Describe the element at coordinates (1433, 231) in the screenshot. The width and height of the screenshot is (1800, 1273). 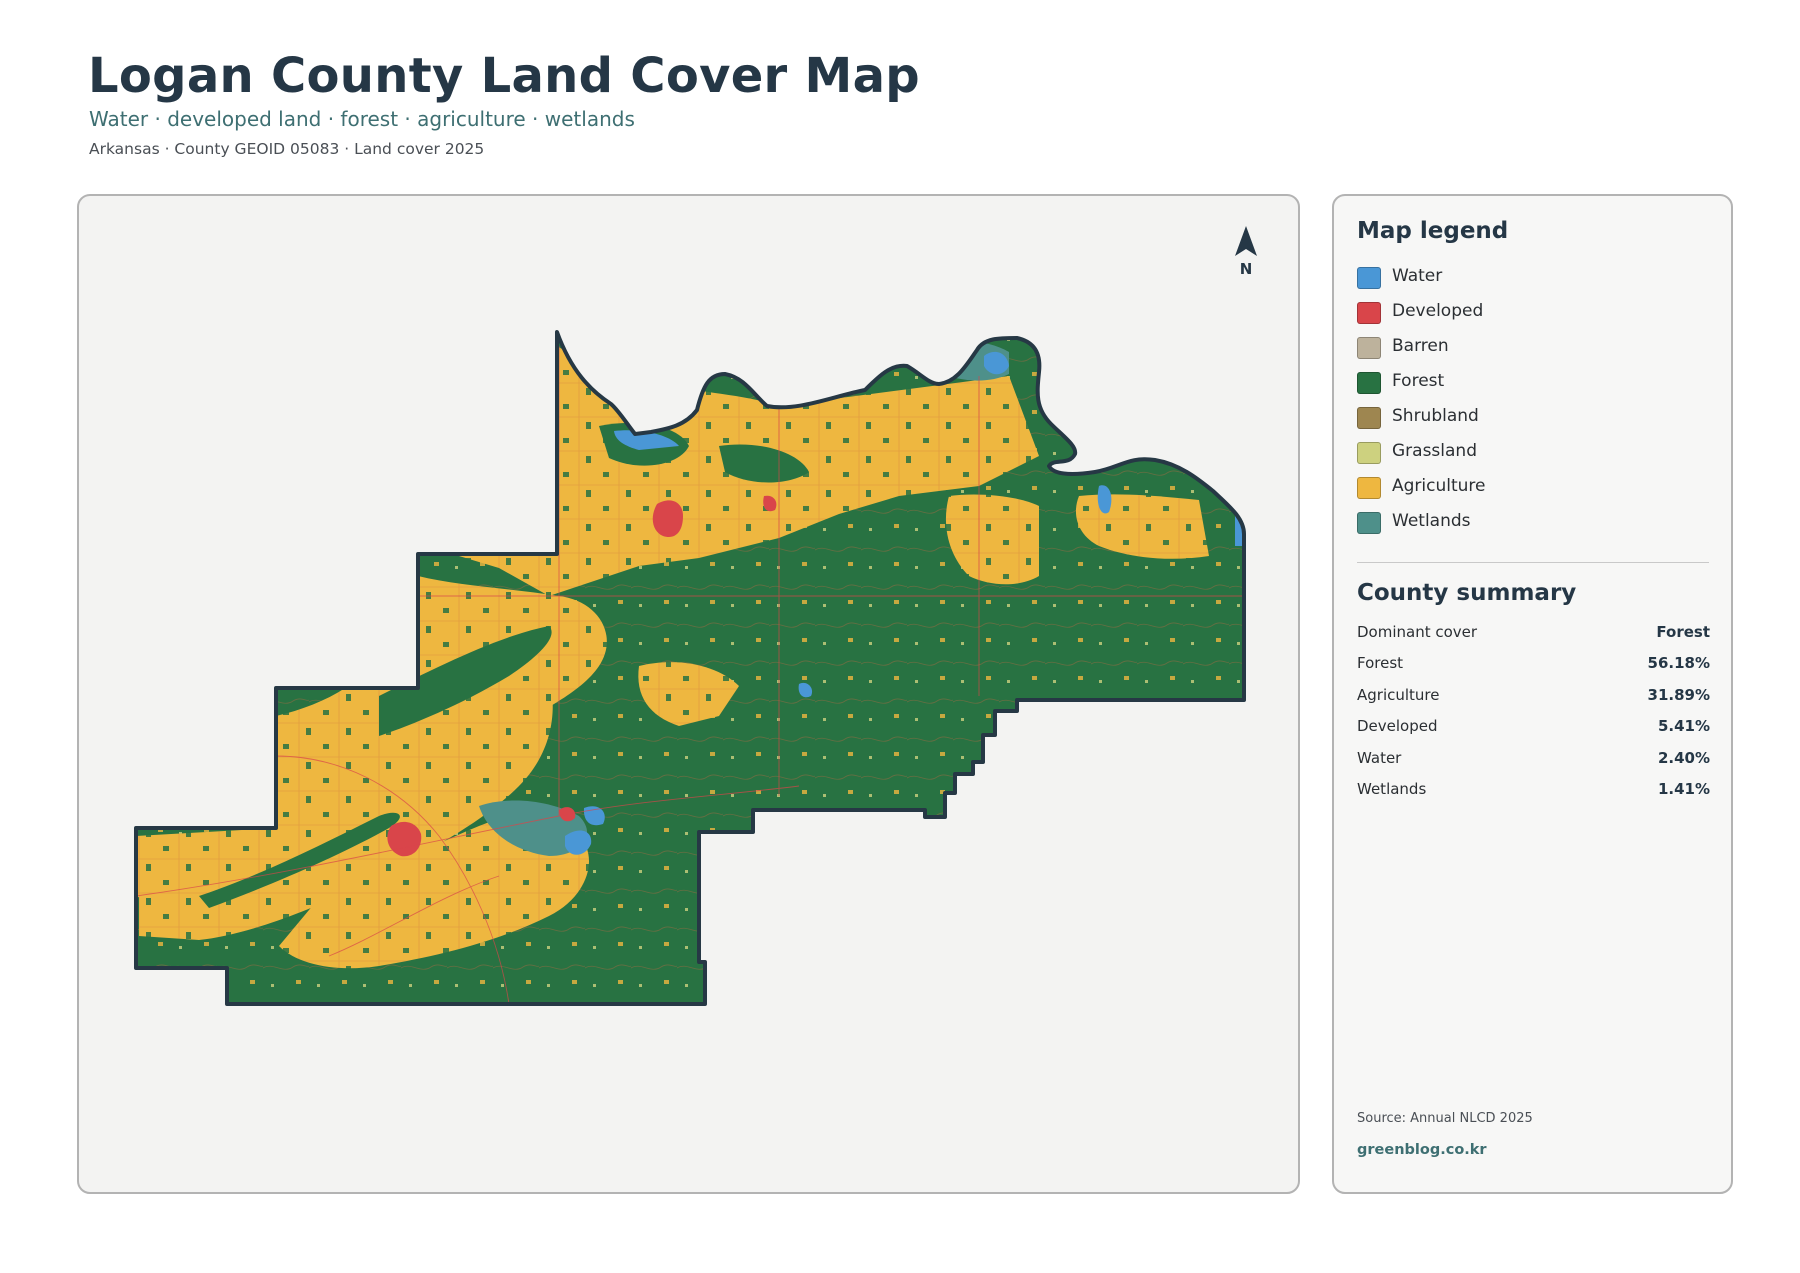
I see `legend-title: Map legend` at that location.